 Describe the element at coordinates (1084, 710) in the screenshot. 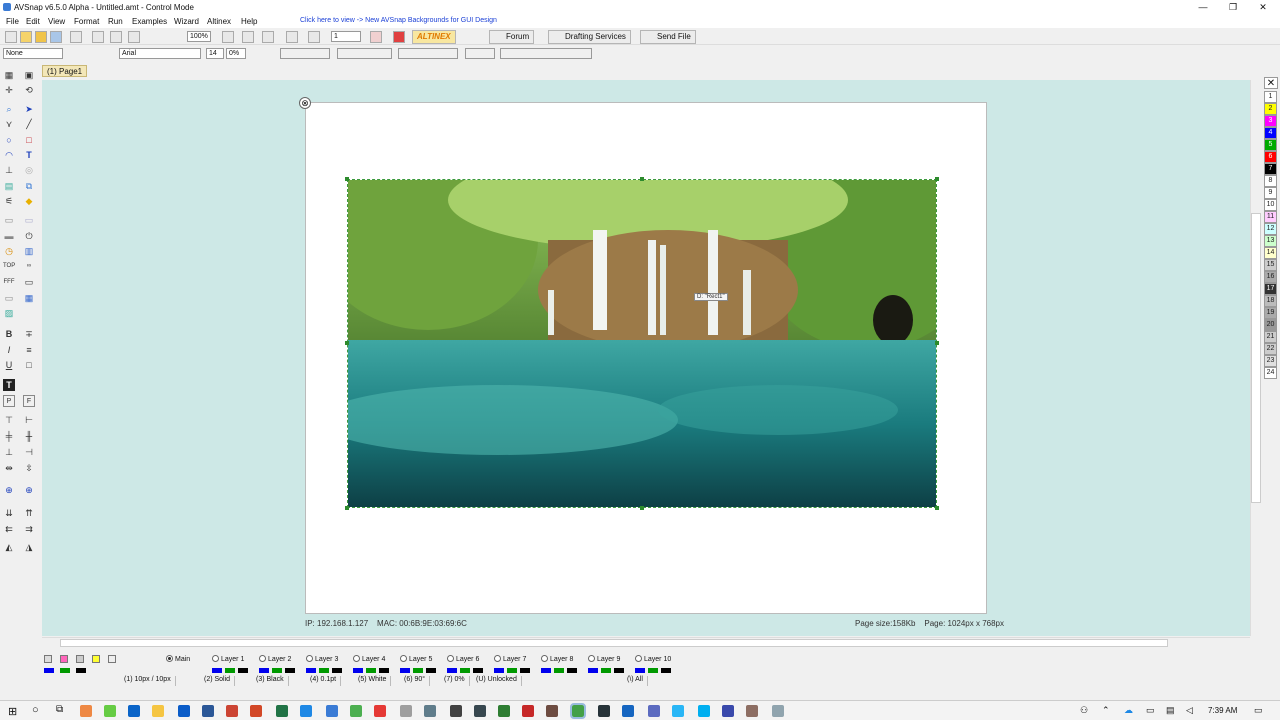

I see `people-icon: ⚇` at that location.